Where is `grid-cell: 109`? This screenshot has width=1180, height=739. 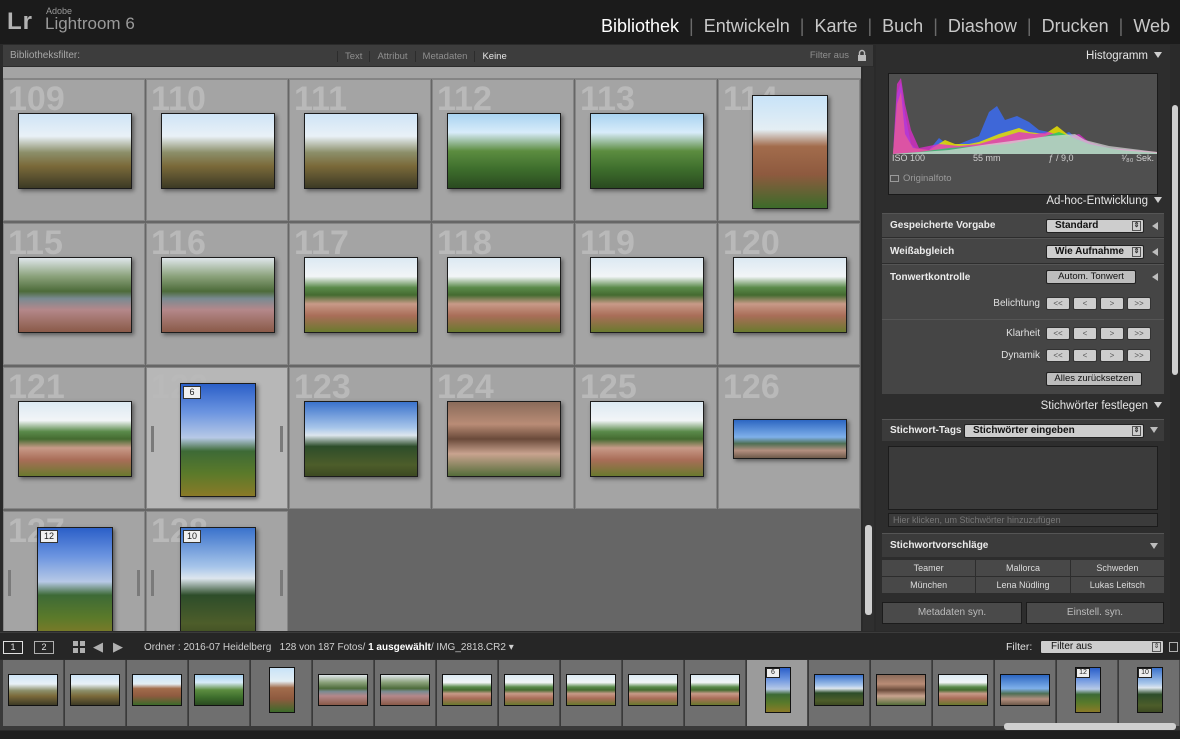 grid-cell: 109 is located at coordinates (74, 150).